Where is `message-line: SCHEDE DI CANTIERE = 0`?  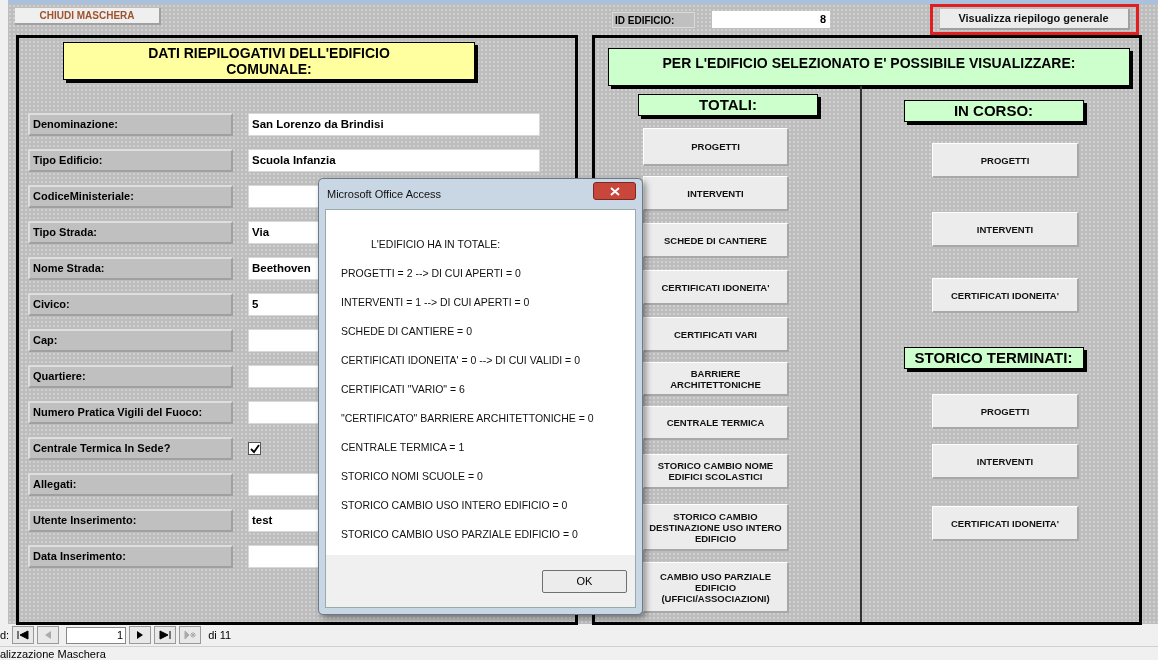 message-line: SCHEDE DI CANTIERE = 0 is located at coordinates (407, 331).